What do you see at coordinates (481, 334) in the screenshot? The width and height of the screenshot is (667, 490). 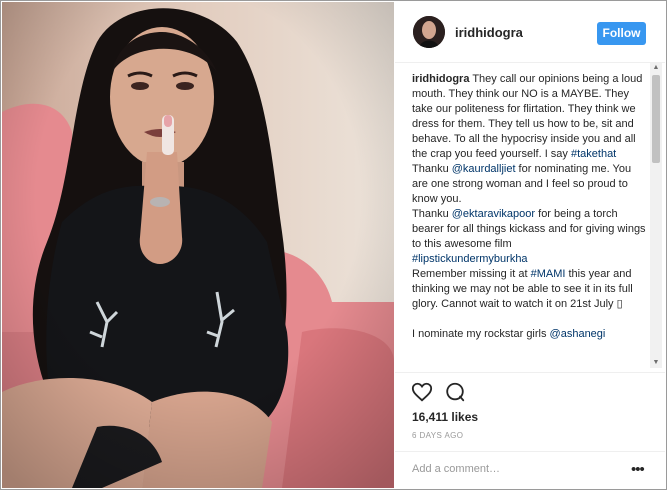 I see `nominate-prefix: I nominate my rockstar girls` at bounding box center [481, 334].